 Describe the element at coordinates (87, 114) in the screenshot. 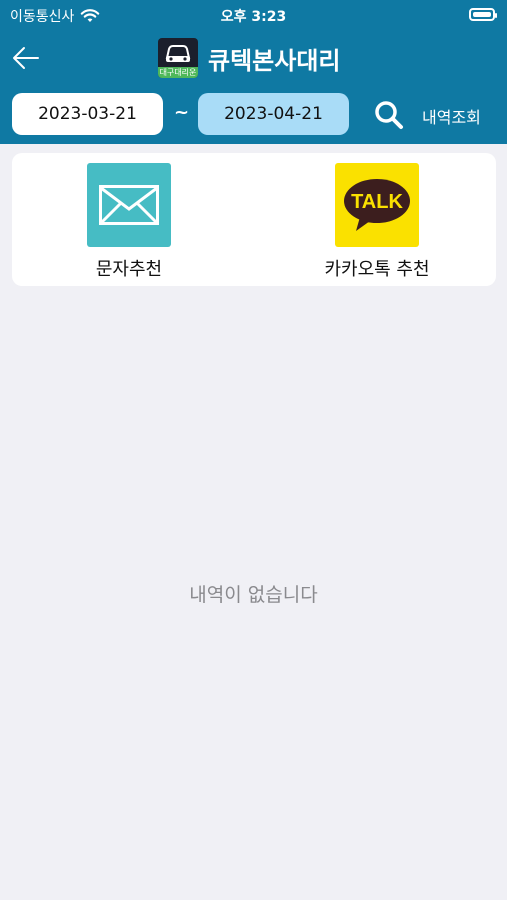

I see `start-date-field: 2023-03-21` at that location.